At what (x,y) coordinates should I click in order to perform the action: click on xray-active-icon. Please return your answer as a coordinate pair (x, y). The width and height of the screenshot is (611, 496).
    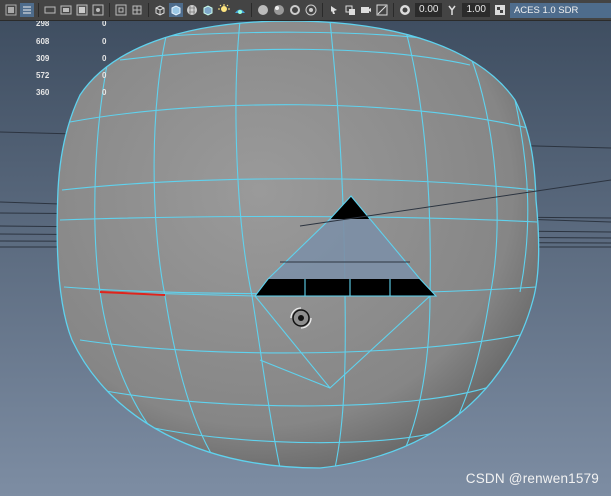
    Looking at the image, I should click on (350, 10).